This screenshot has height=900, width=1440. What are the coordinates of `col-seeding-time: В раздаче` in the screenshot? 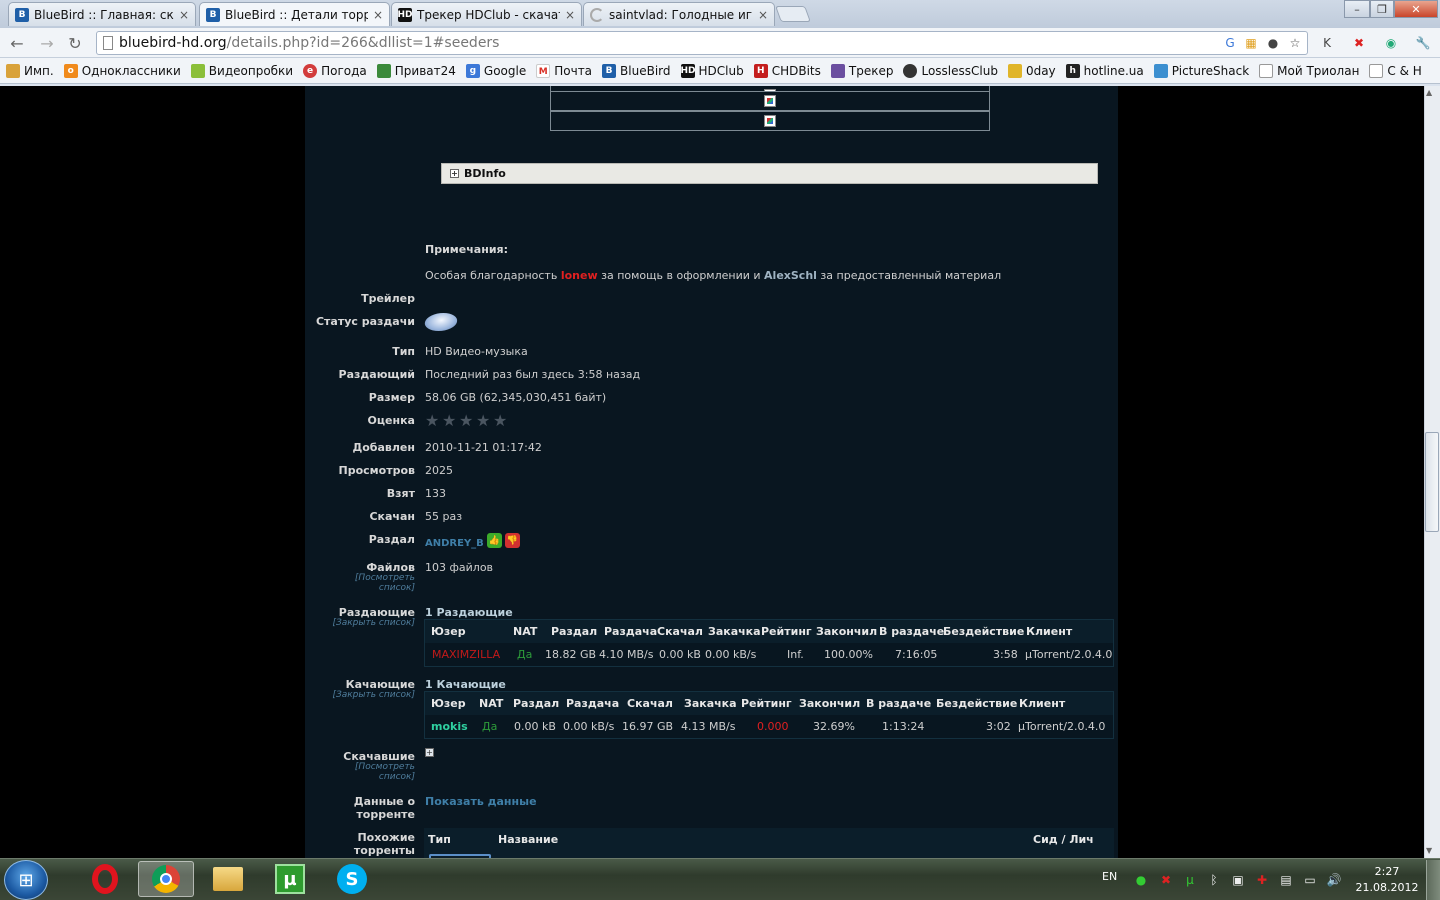 It's located at (898, 703).